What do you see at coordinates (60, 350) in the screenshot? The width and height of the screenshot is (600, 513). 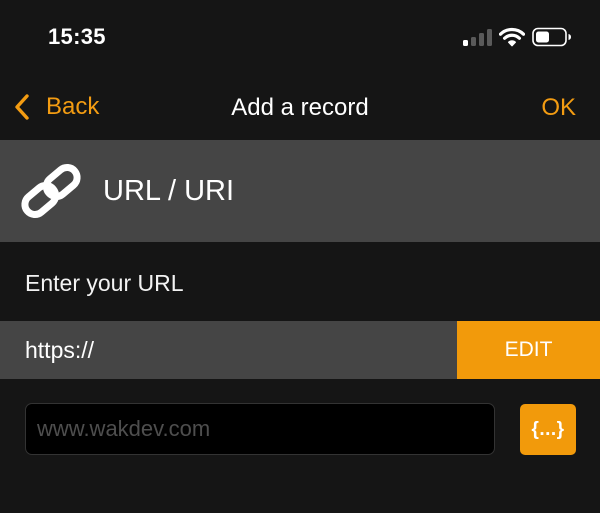 I see `url-scheme-value: https://` at bounding box center [60, 350].